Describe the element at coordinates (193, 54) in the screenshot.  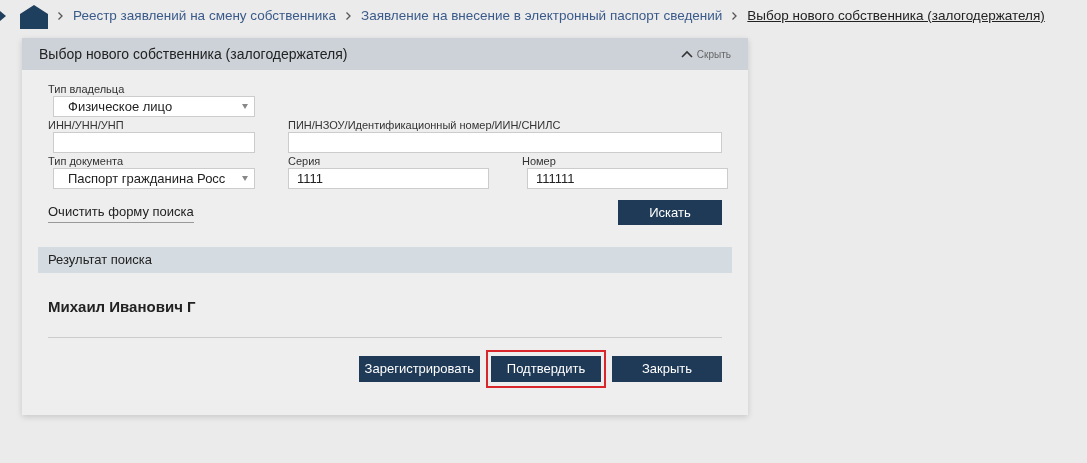
I see `panel-title: Выбор нового собственника (залогодержателя)` at that location.